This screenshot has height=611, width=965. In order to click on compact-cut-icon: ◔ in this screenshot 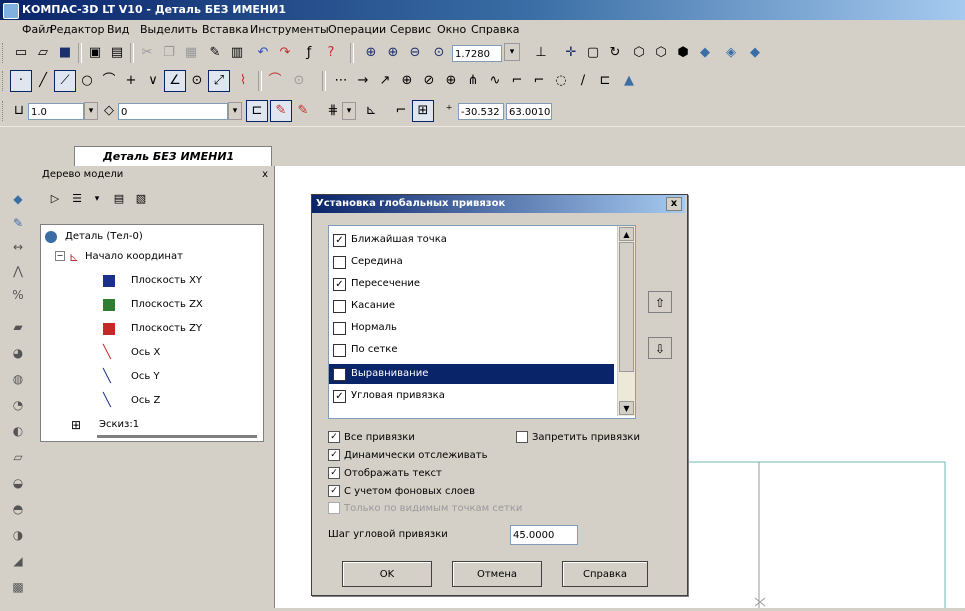, I will do `click(18, 406)`.